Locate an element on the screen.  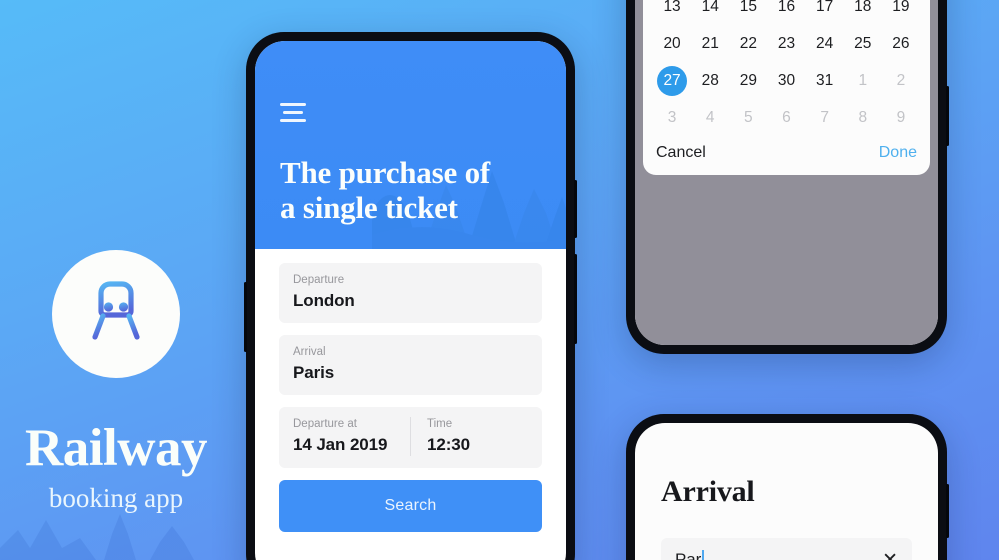
search-button: Search is located at coordinates (410, 505).